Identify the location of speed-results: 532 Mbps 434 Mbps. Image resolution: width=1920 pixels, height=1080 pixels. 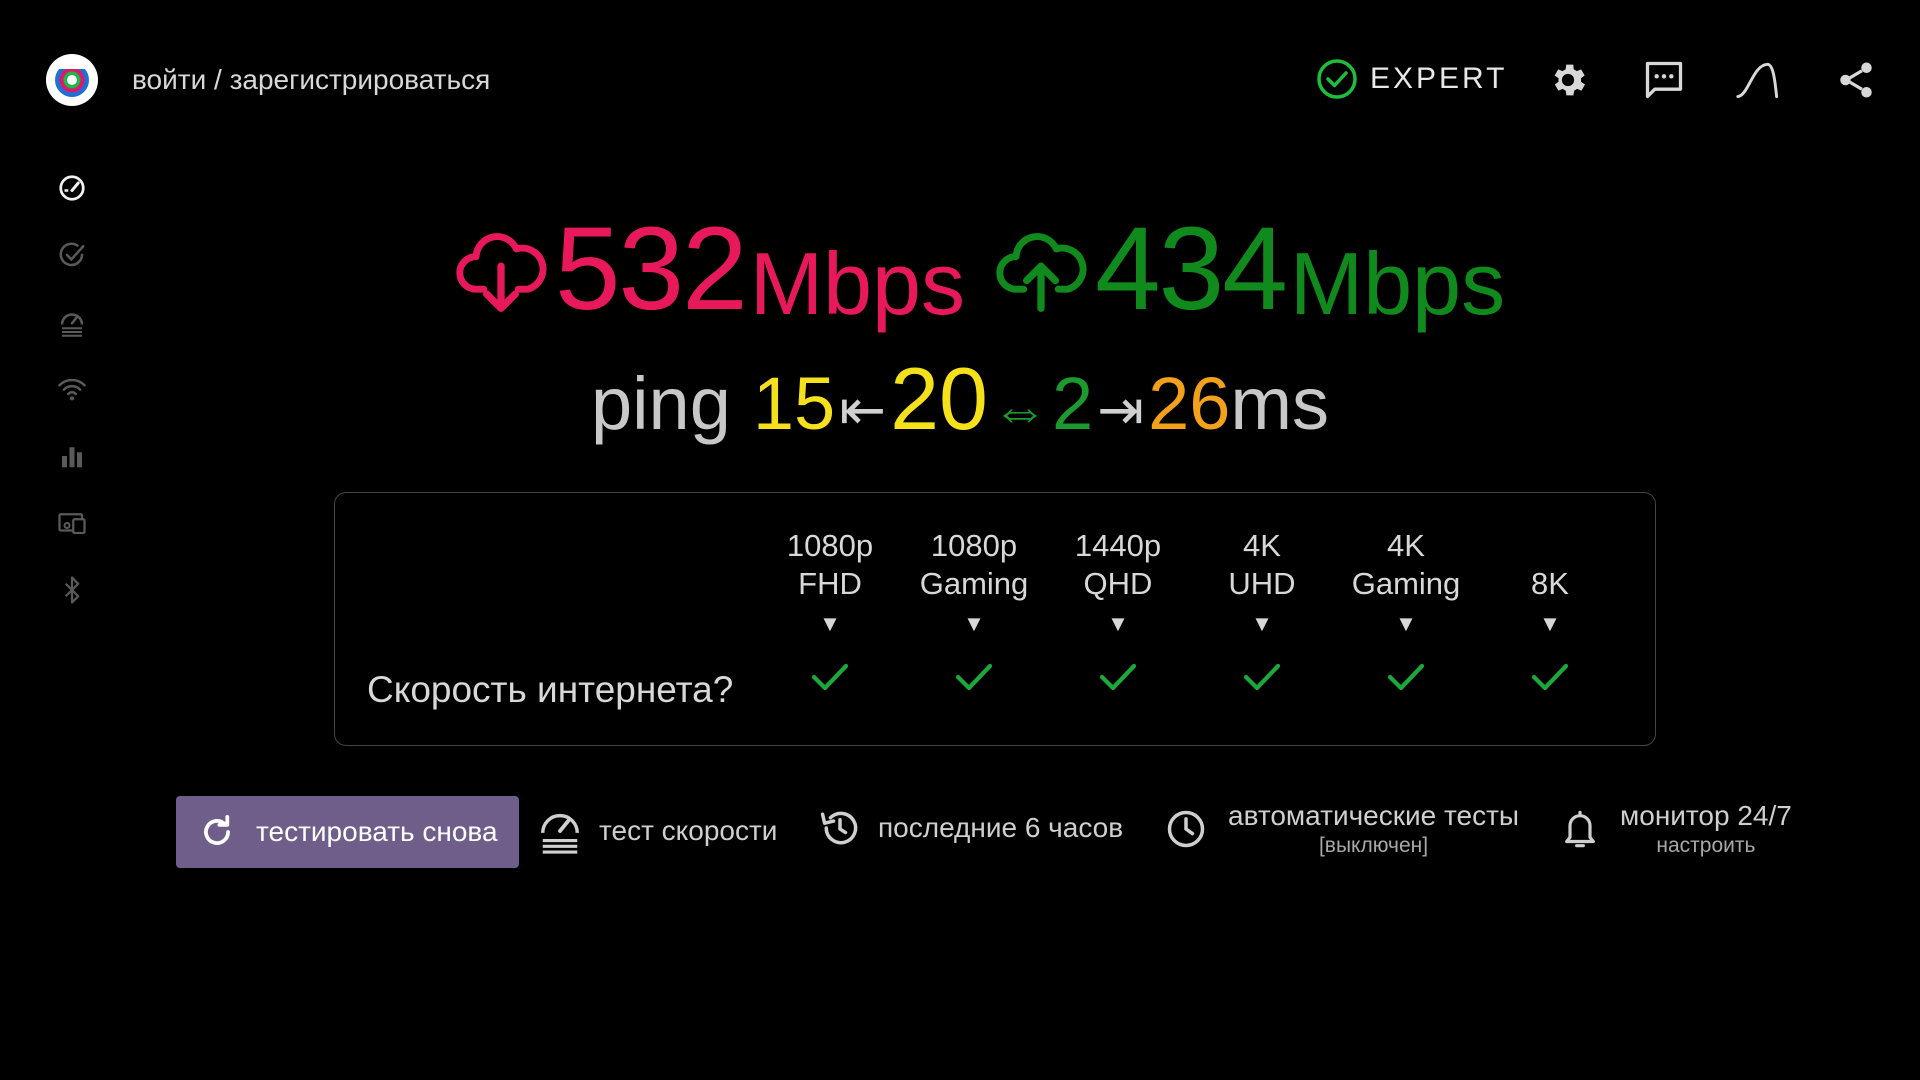
(960, 269).